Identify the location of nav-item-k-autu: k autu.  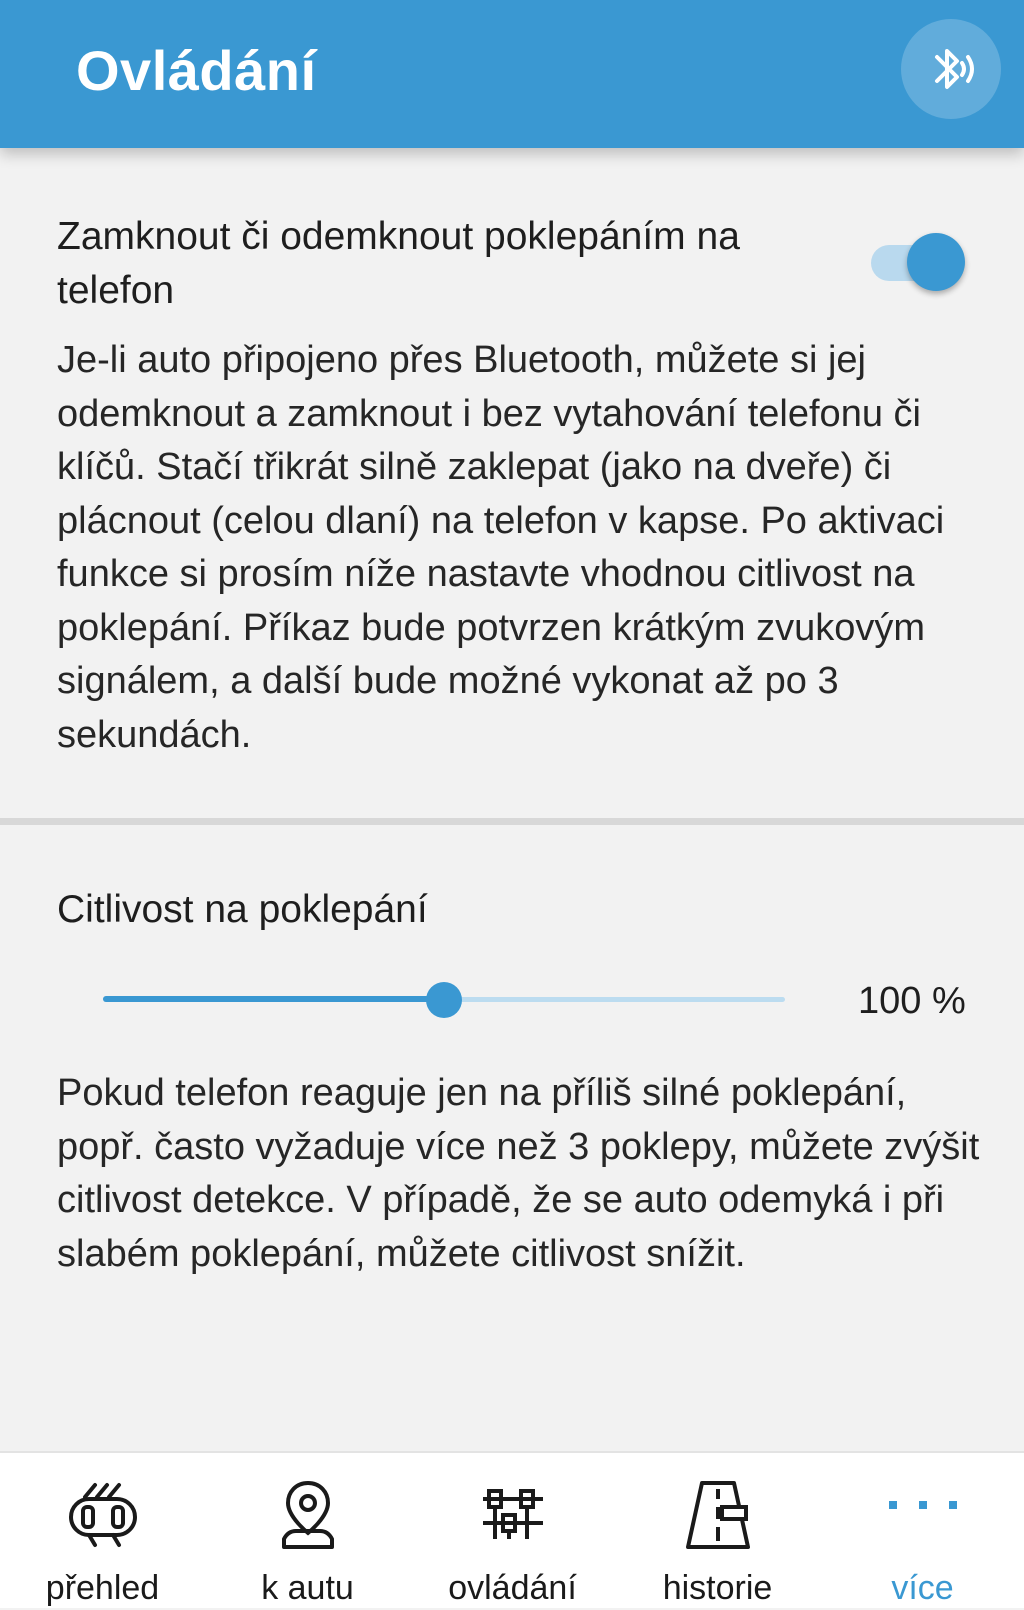
(307, 1531).